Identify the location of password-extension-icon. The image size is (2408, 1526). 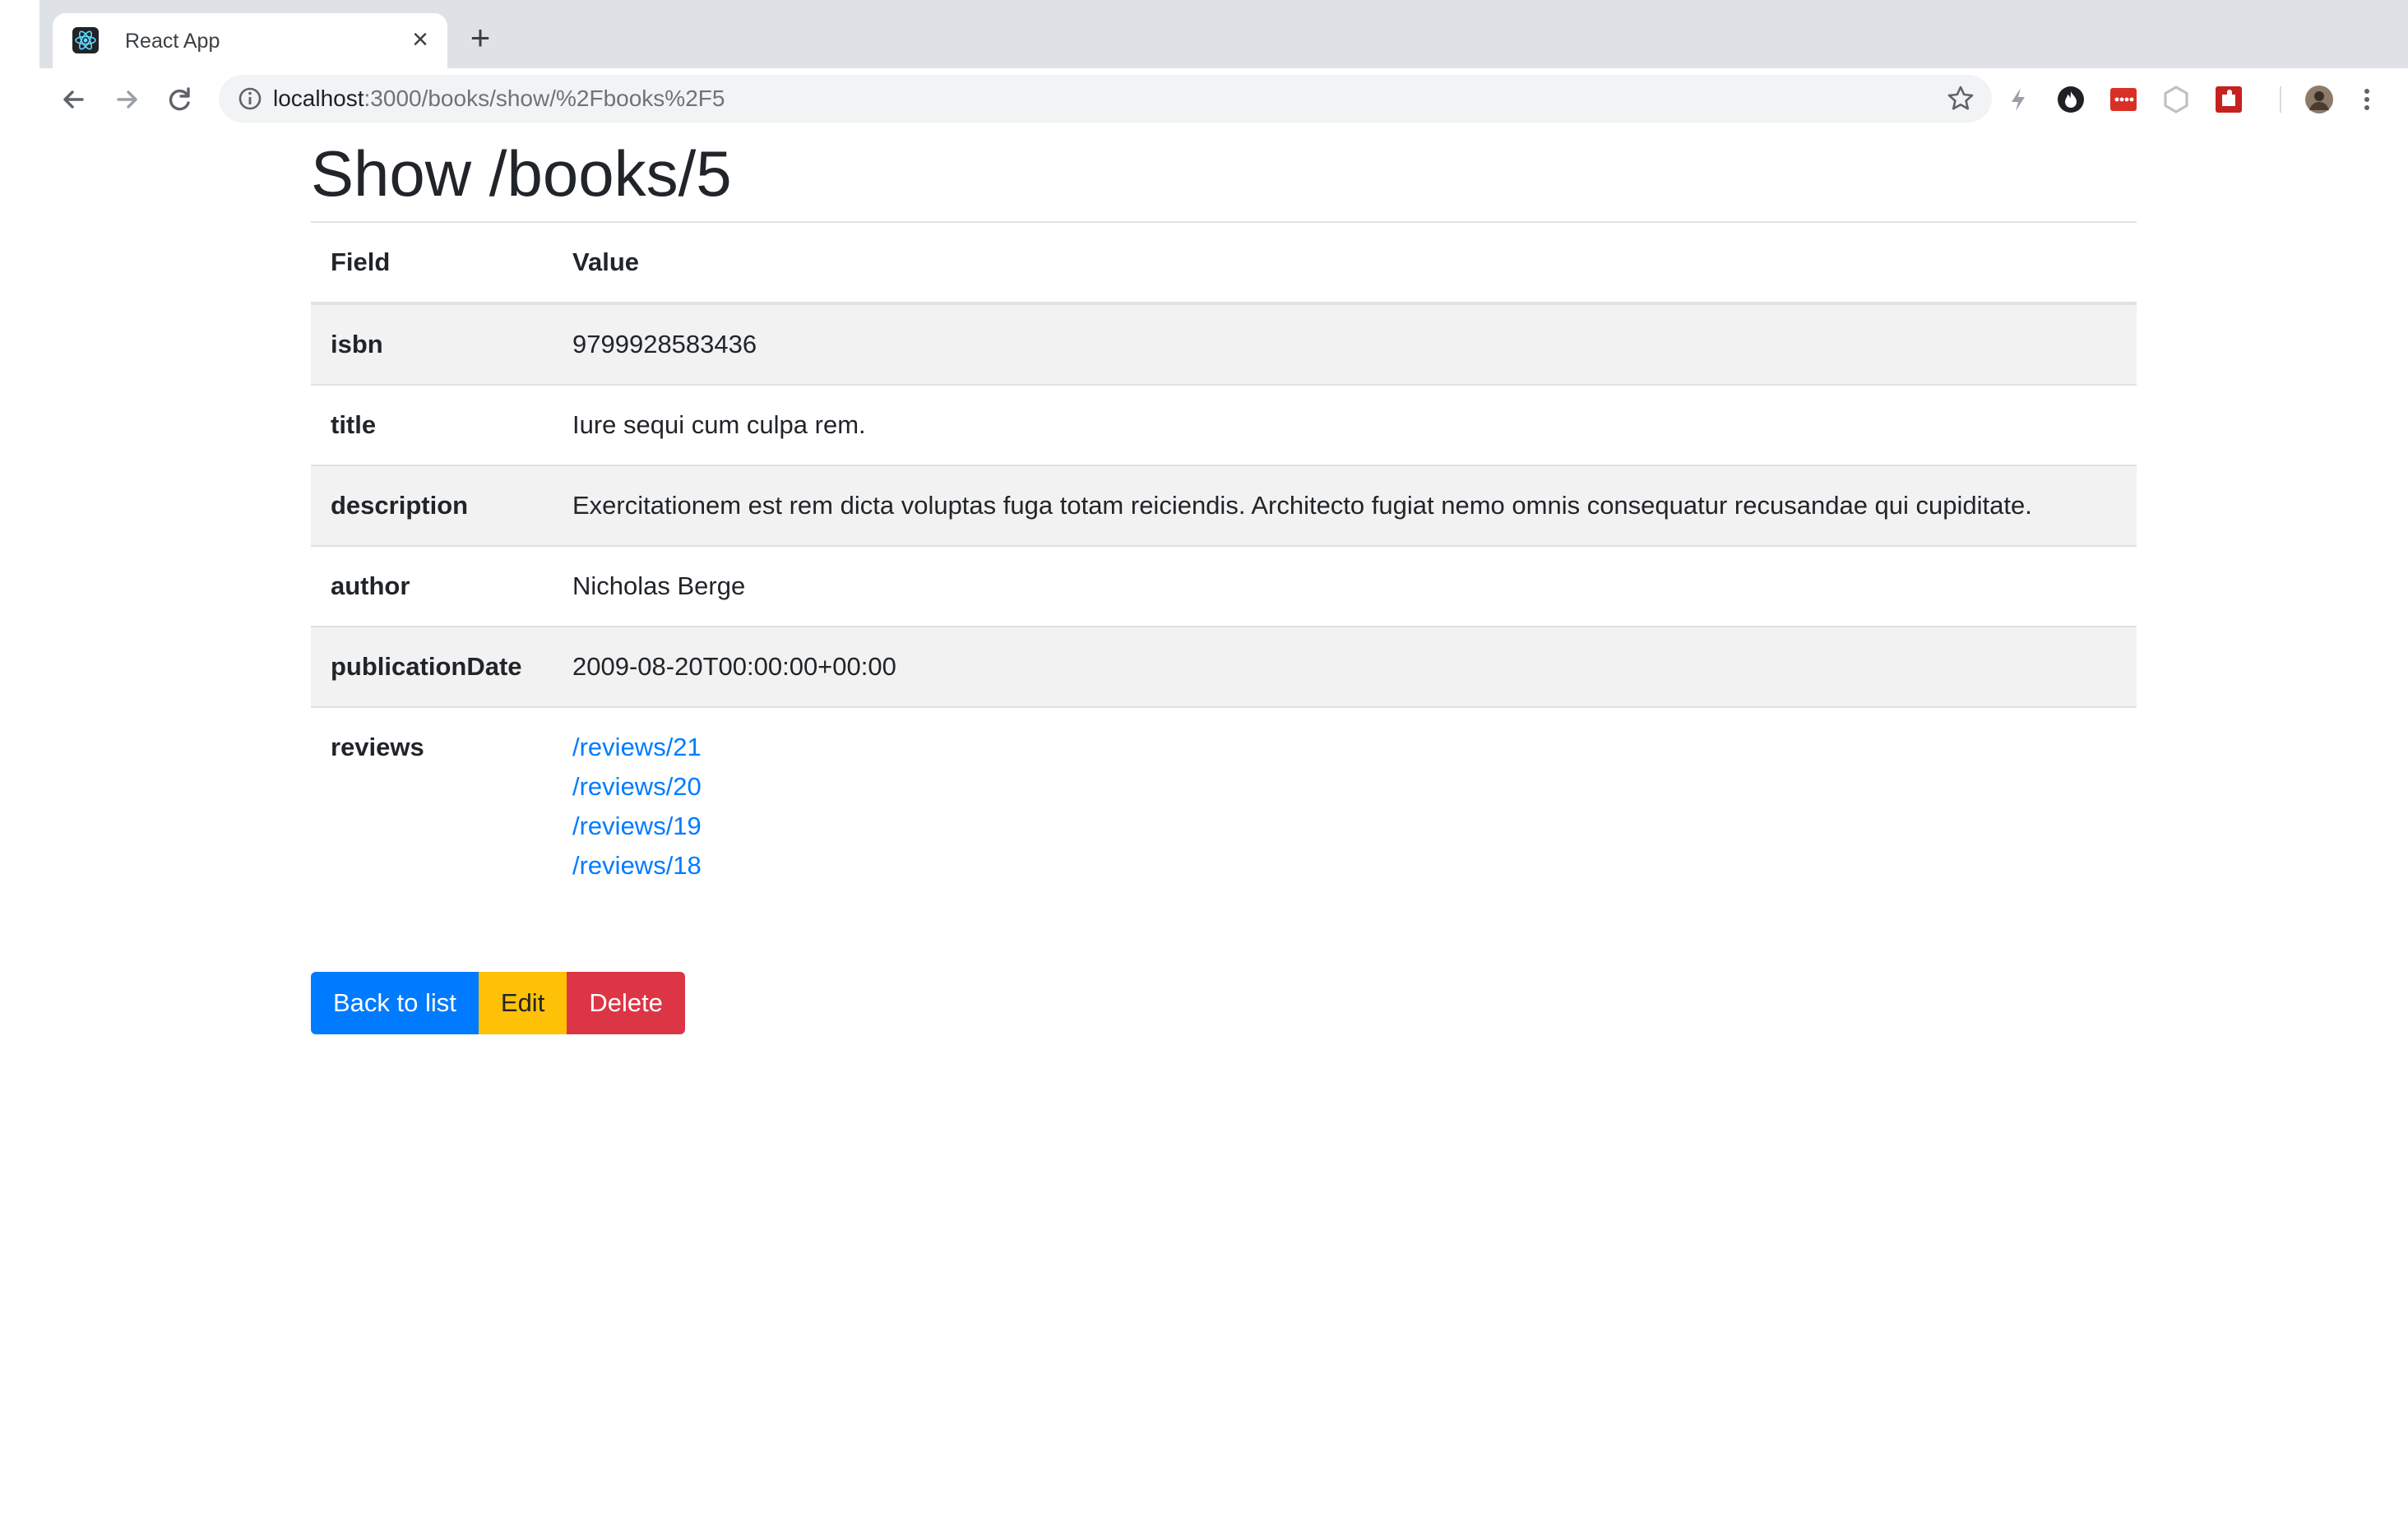
(2123, 99).